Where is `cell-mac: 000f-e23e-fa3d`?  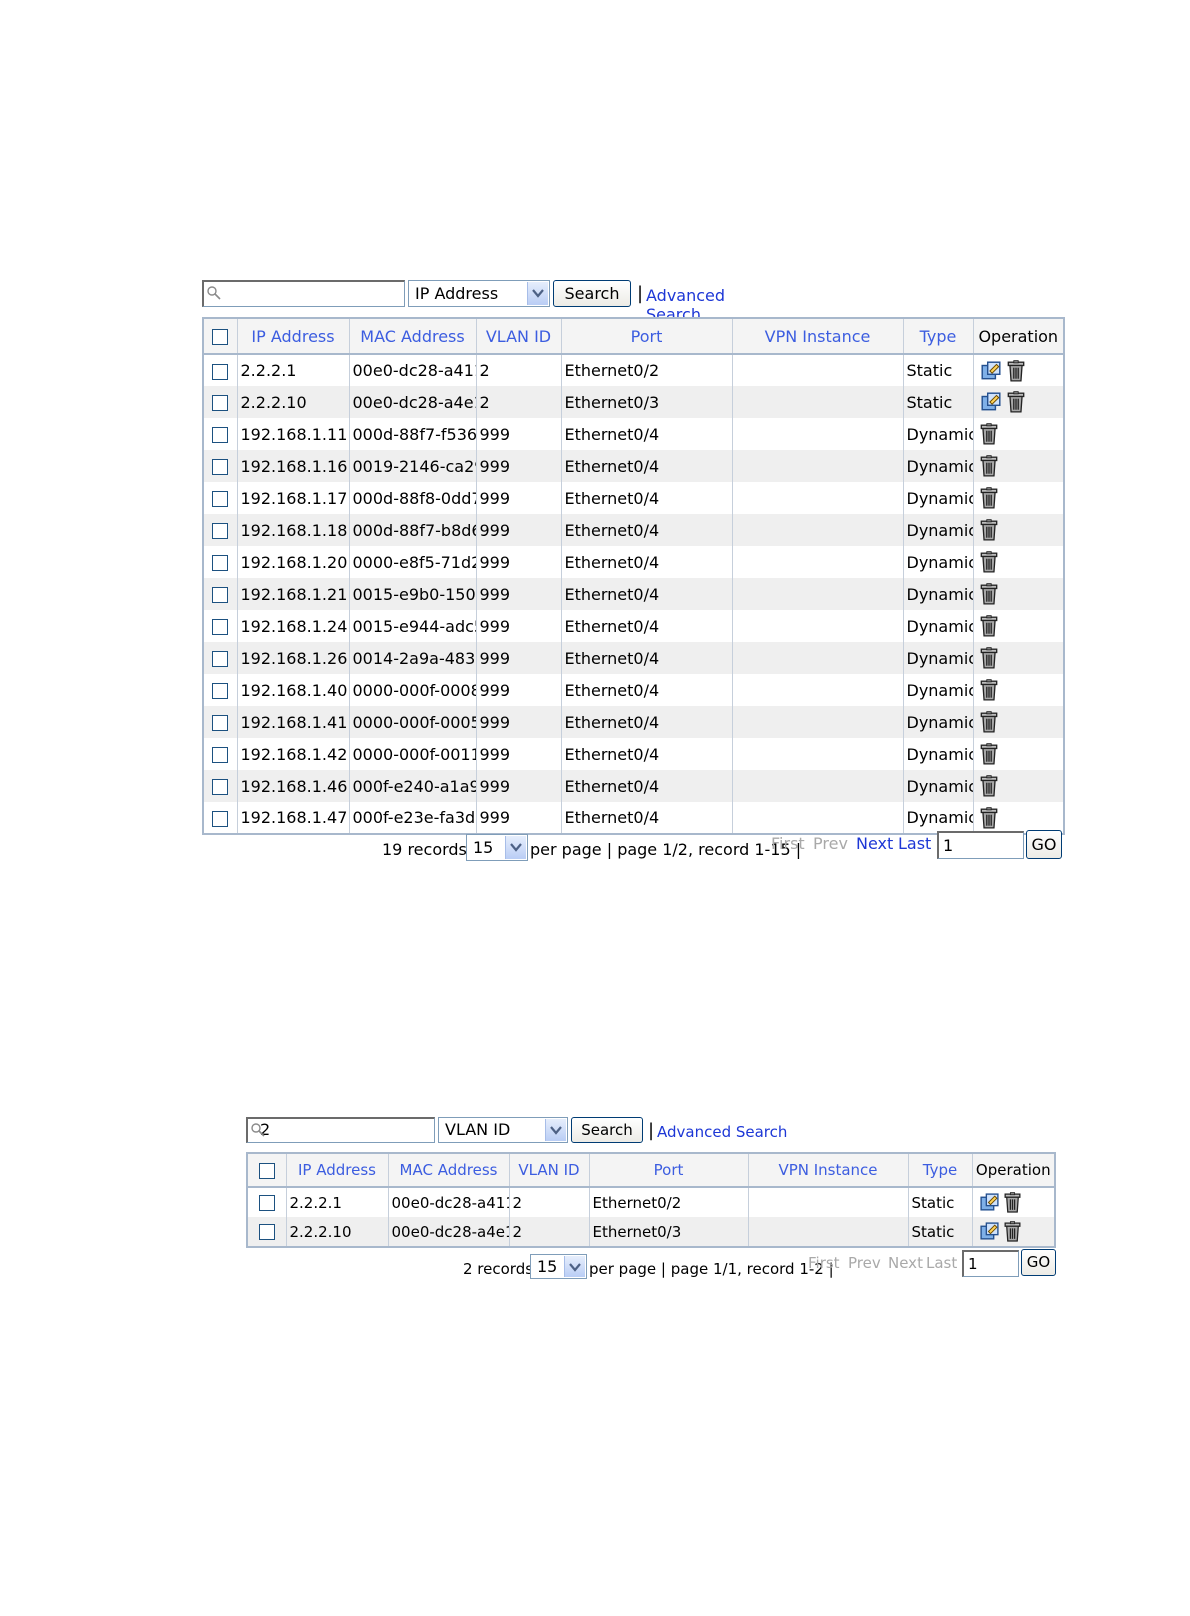 cell-mac: 000f-e23e-fa3d is located at coordinates (412, 818).